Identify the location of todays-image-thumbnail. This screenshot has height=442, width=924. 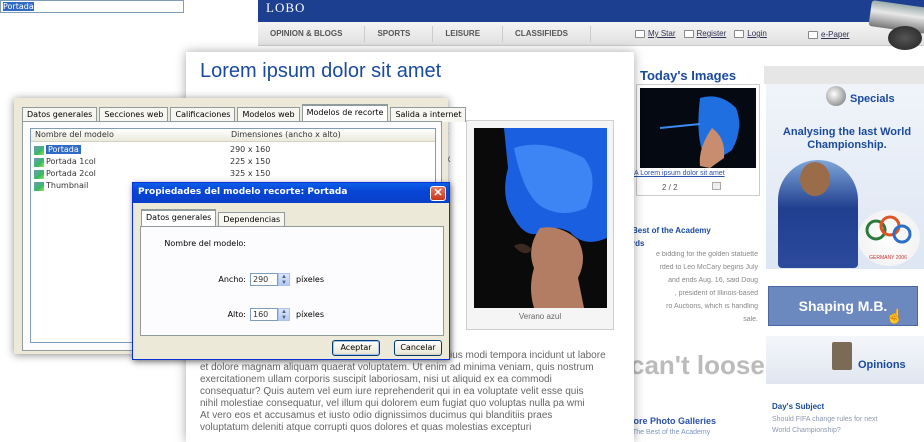
(698, 128).